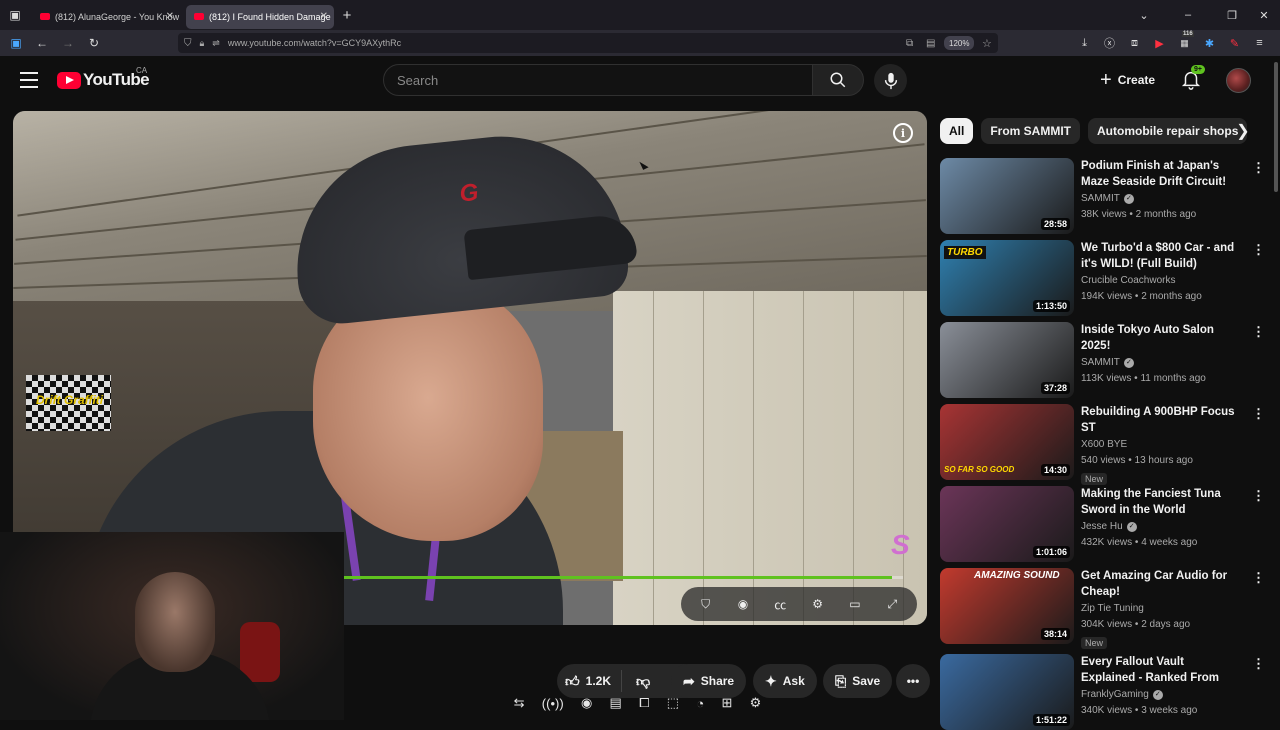 This screenshot has width=1280, height=730. What do you see at coordinates (1161, 338) in the screenshot?
I see `video-title: Inside Tokyo Auto Salon 2025!` at bounding box center [1161, 338].